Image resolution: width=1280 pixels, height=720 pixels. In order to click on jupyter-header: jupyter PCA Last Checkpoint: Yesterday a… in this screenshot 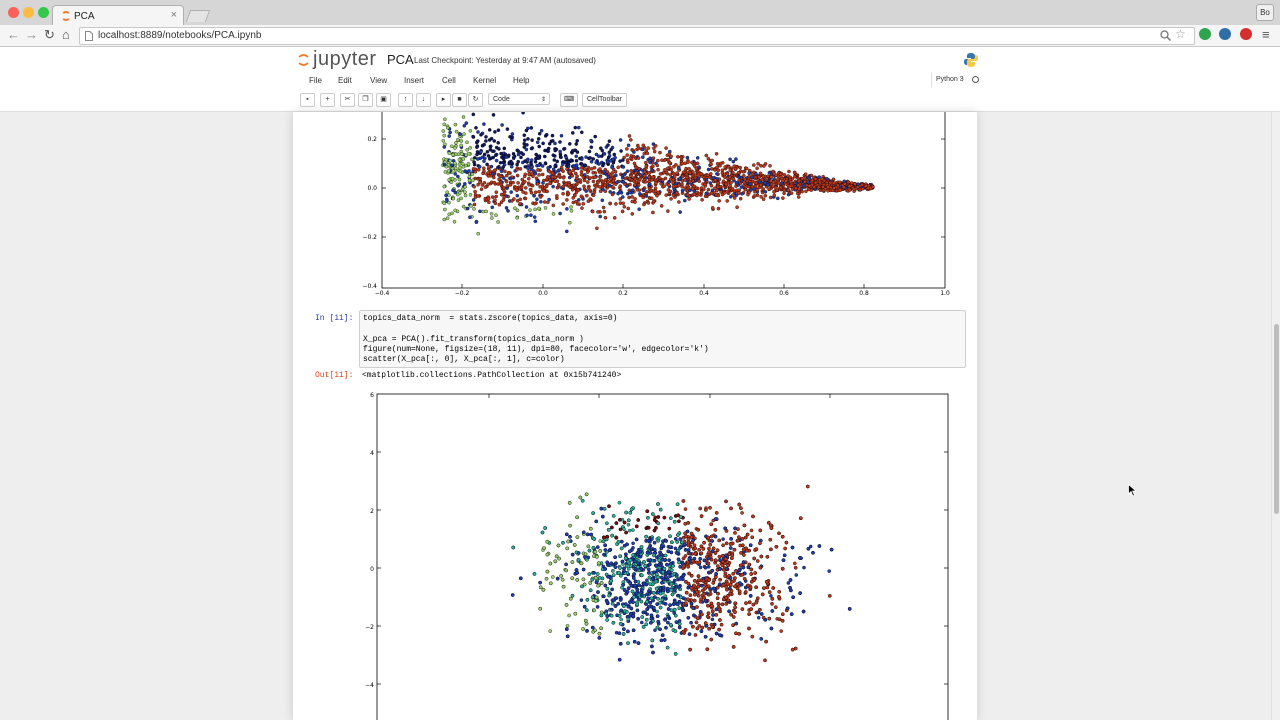, I will do `click(640, 79)`.